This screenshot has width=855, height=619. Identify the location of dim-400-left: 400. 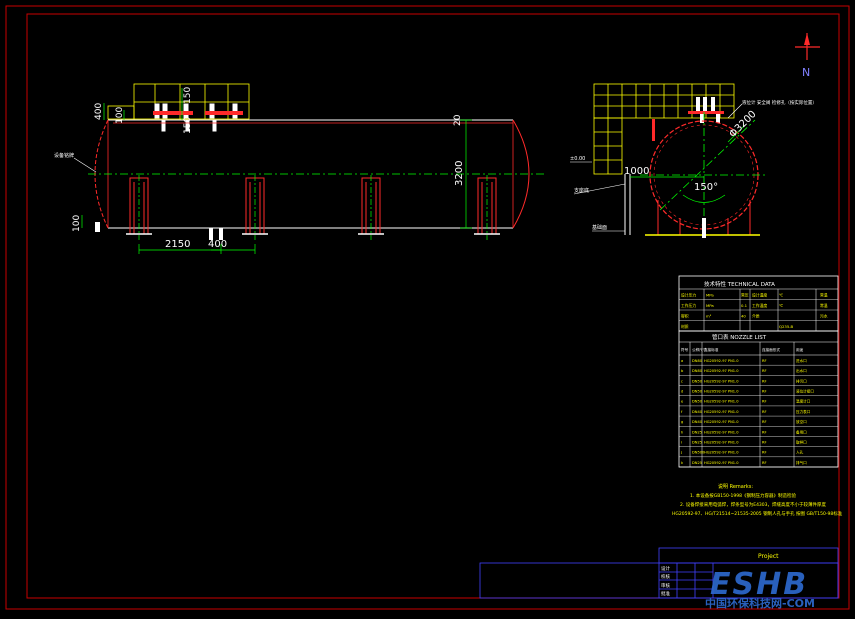
(99, 111).